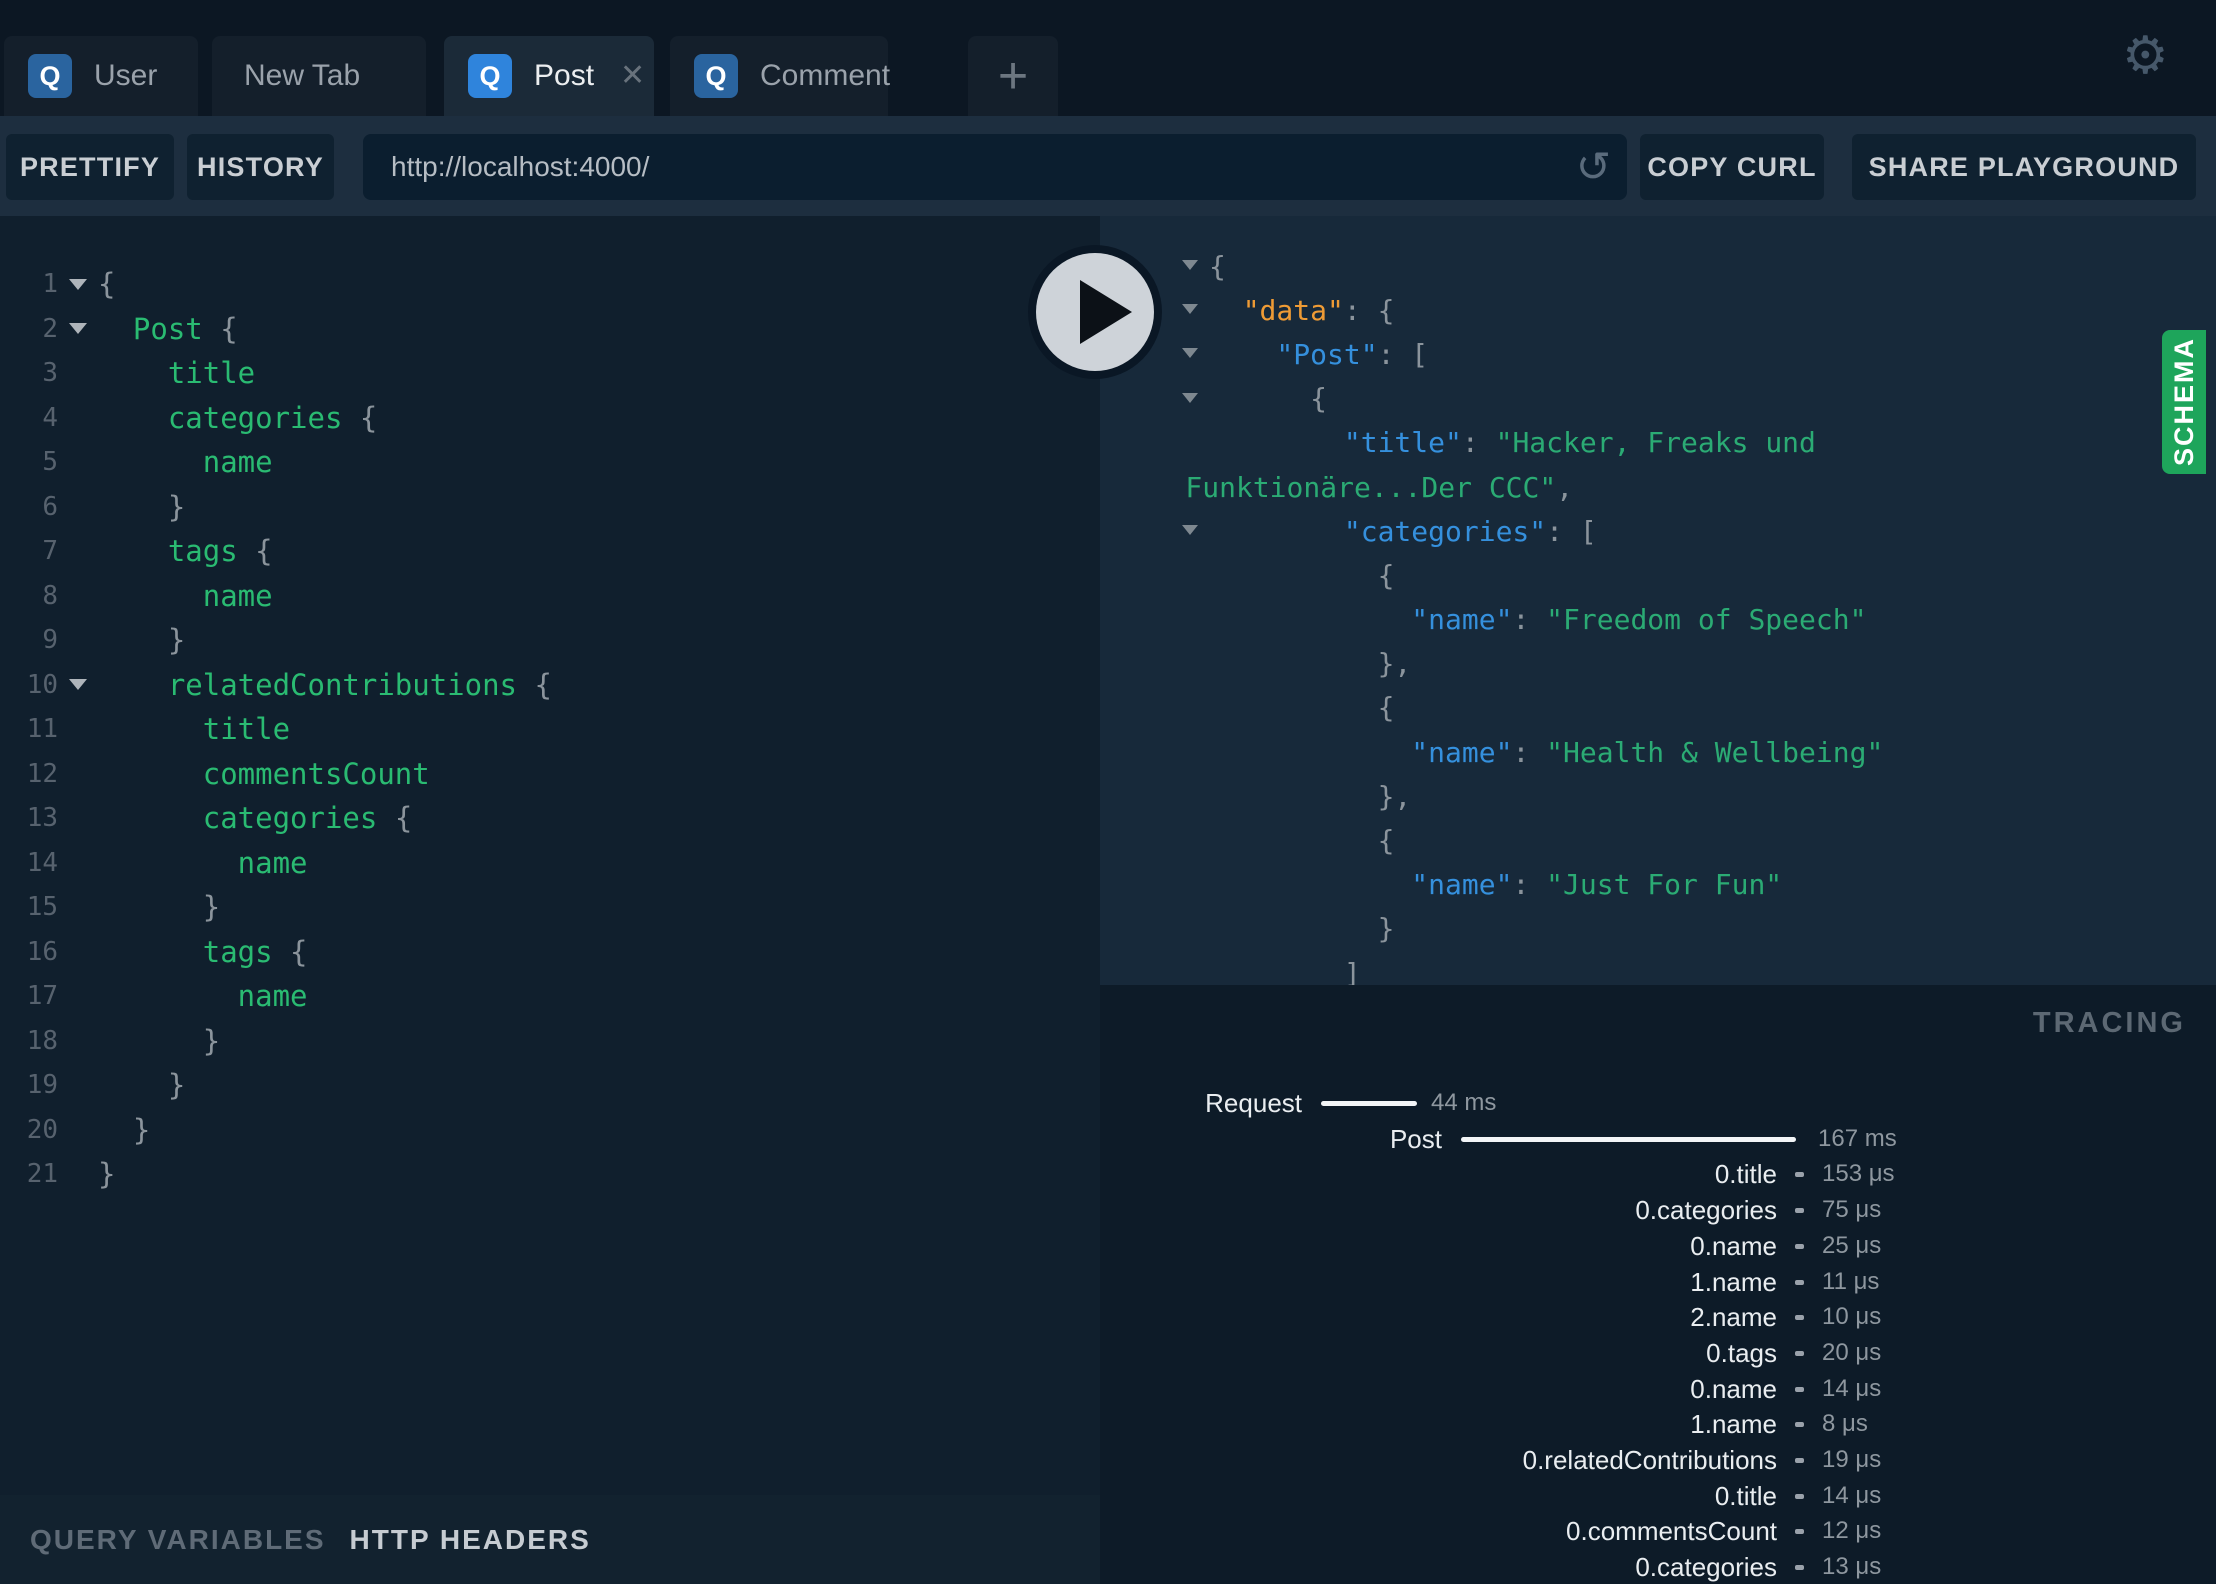  I want to click on field-token: categories, so click(290, 818).